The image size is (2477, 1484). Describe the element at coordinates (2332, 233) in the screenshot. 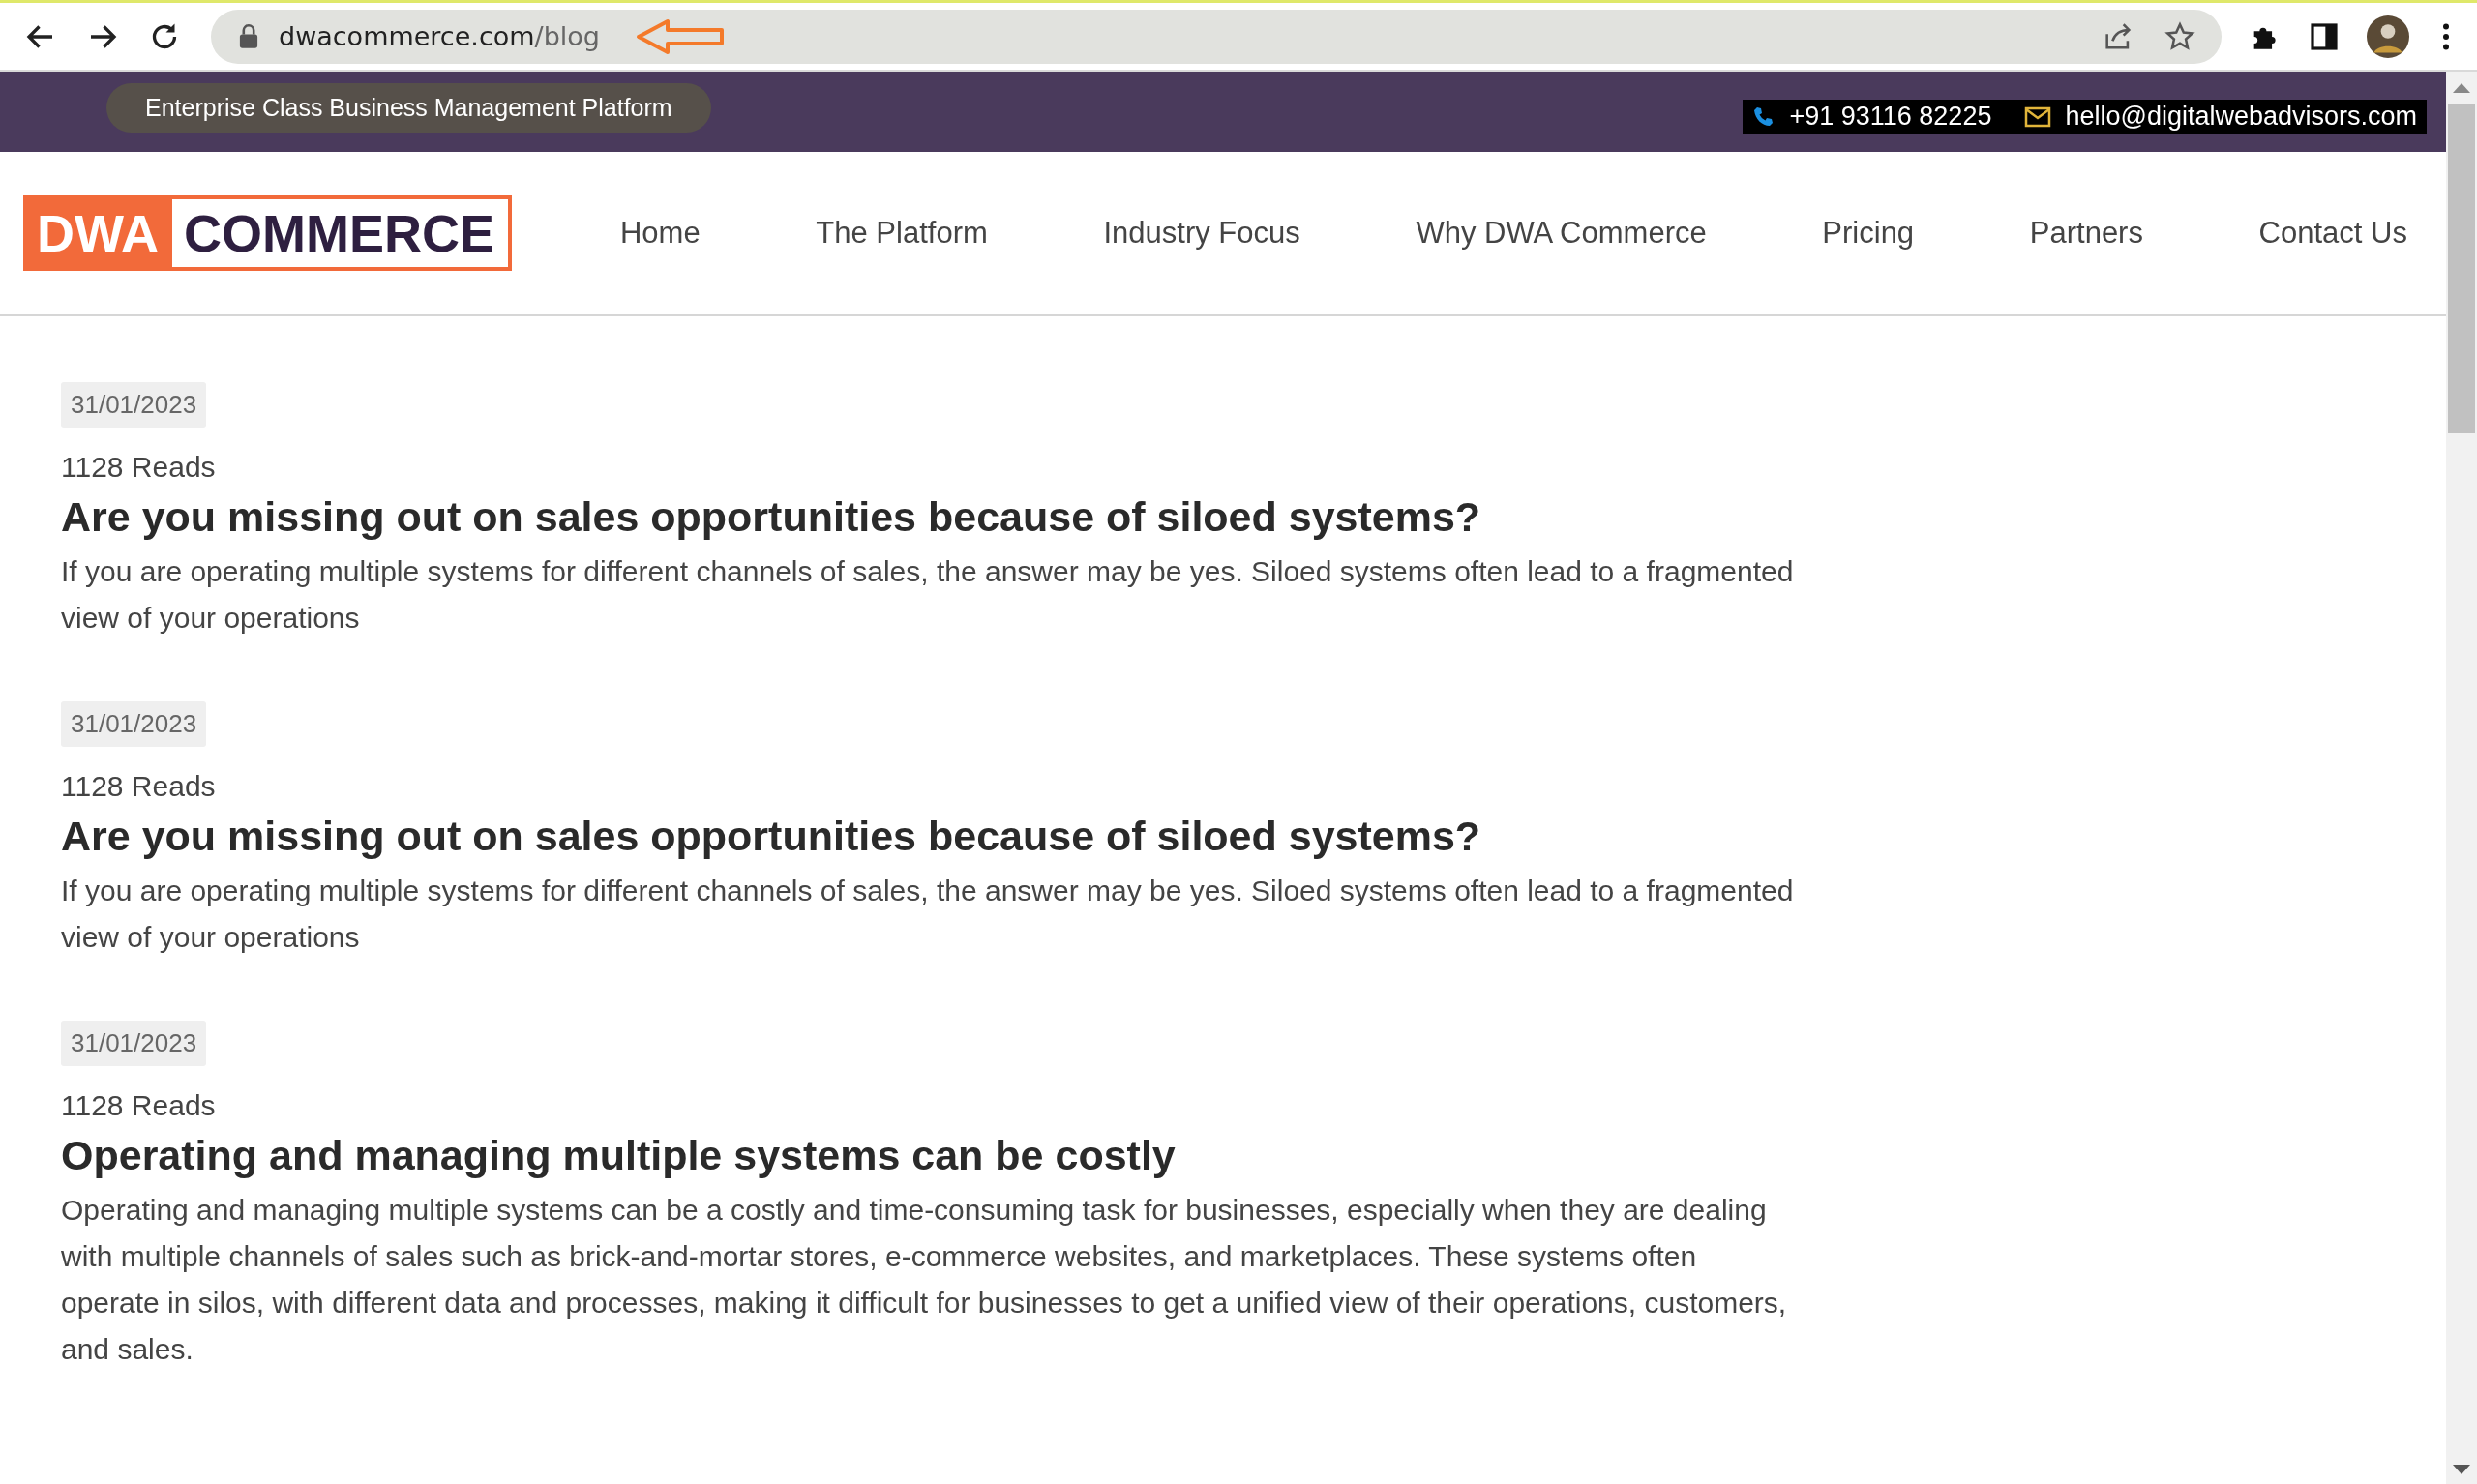

I see `nav-link: Contact Us` at that location.